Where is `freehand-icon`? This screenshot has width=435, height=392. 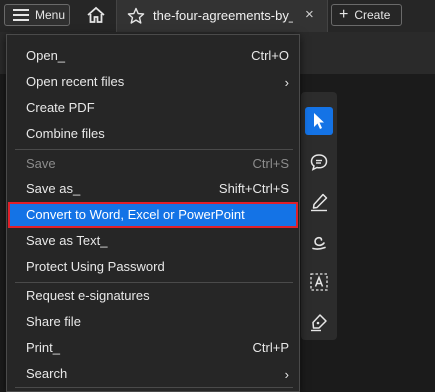 freehand-icon is located at coordinates (319, 243).